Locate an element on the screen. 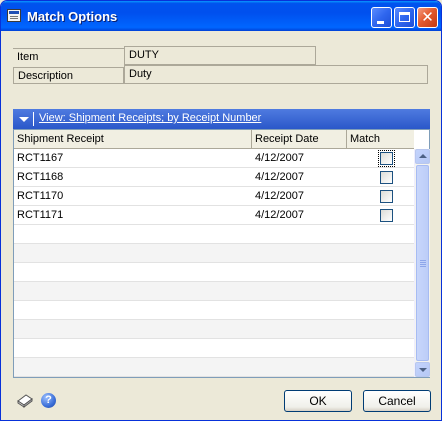 This screenshot has width=442, height=421. column-header-shipment-receipt: Shipment Receipt is located at coordinates (133, 139).